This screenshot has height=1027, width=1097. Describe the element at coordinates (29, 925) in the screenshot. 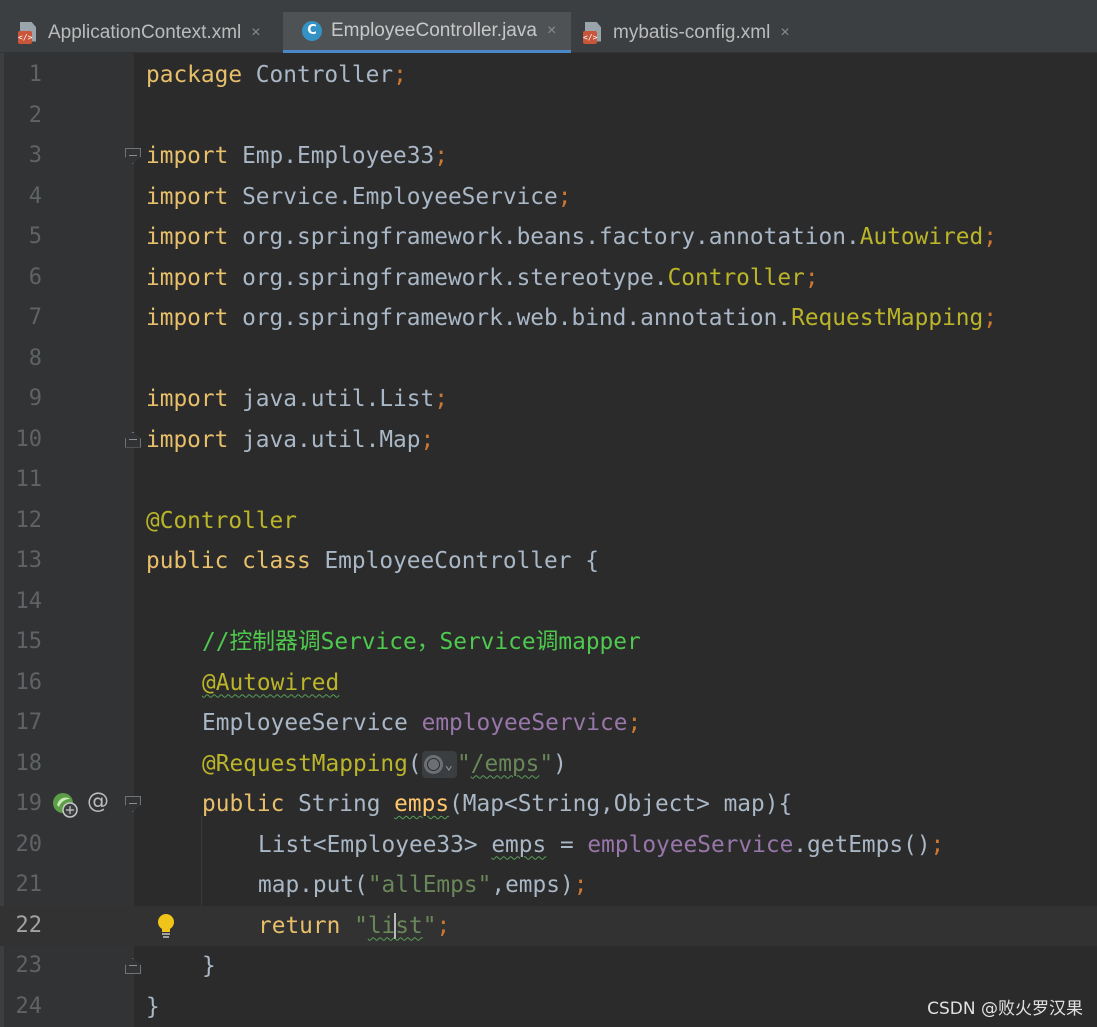

I see `line-number: 22` at that location.